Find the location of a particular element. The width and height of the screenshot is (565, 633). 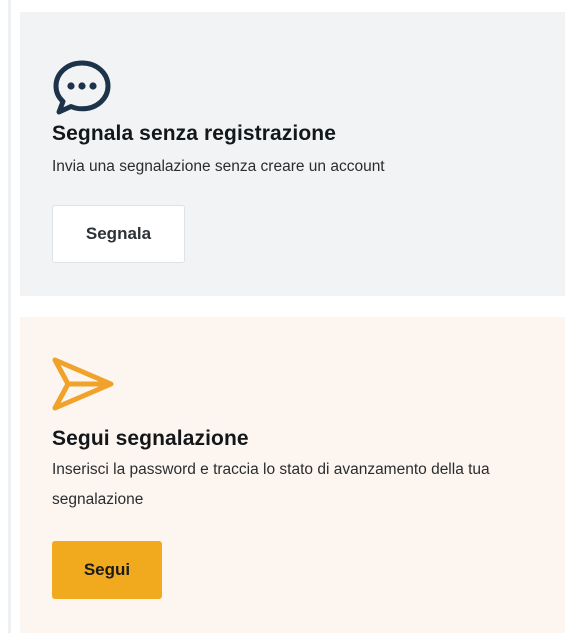

follow-card-title: Segui segnalazione is located at coordinates (150, 438).